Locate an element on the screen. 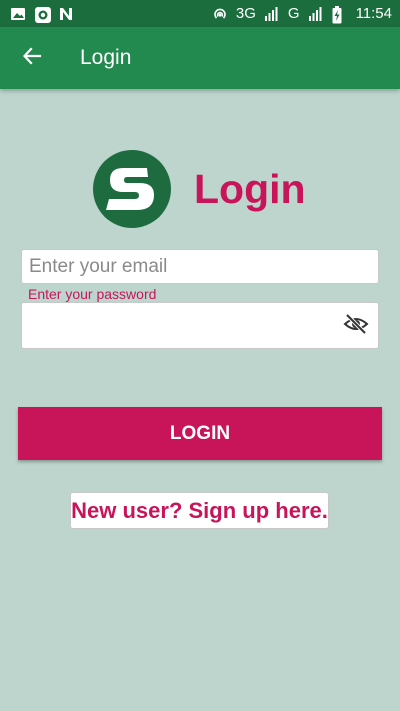 Image resolution: width=400 pixels, height=711 pixels. back-button is located at coordinates (32, 58).